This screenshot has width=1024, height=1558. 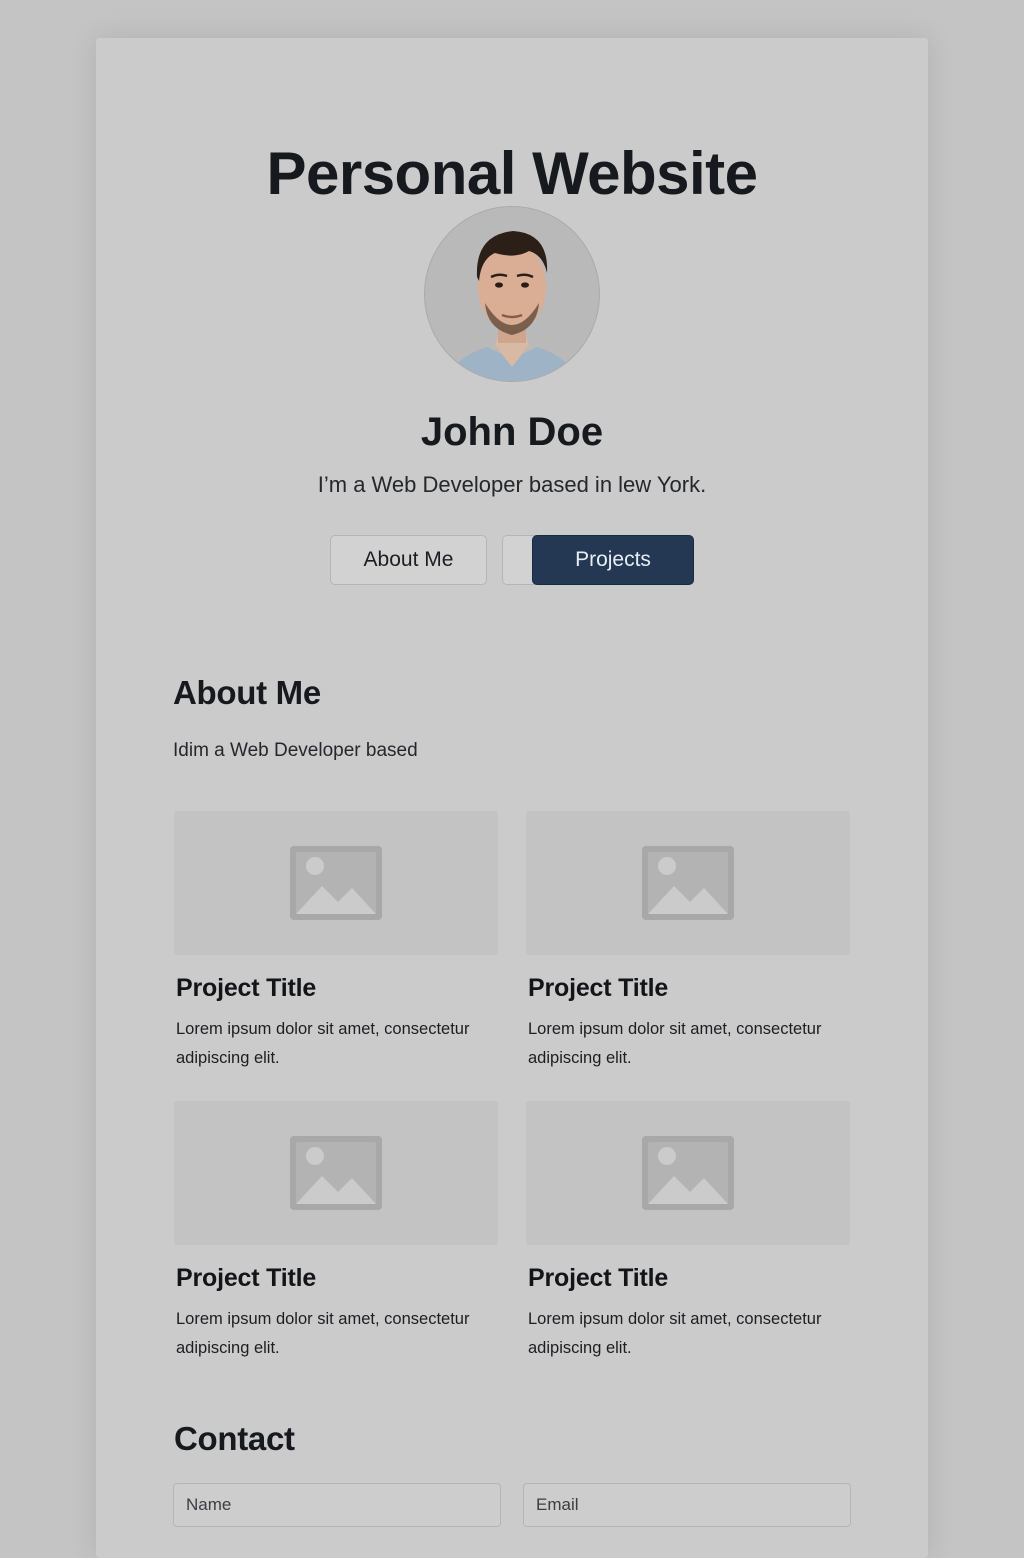 What do you see at coordinates (512, 173) in the screenshot?
I see `page-title: Personal Website` at bounding box center [512, 173].